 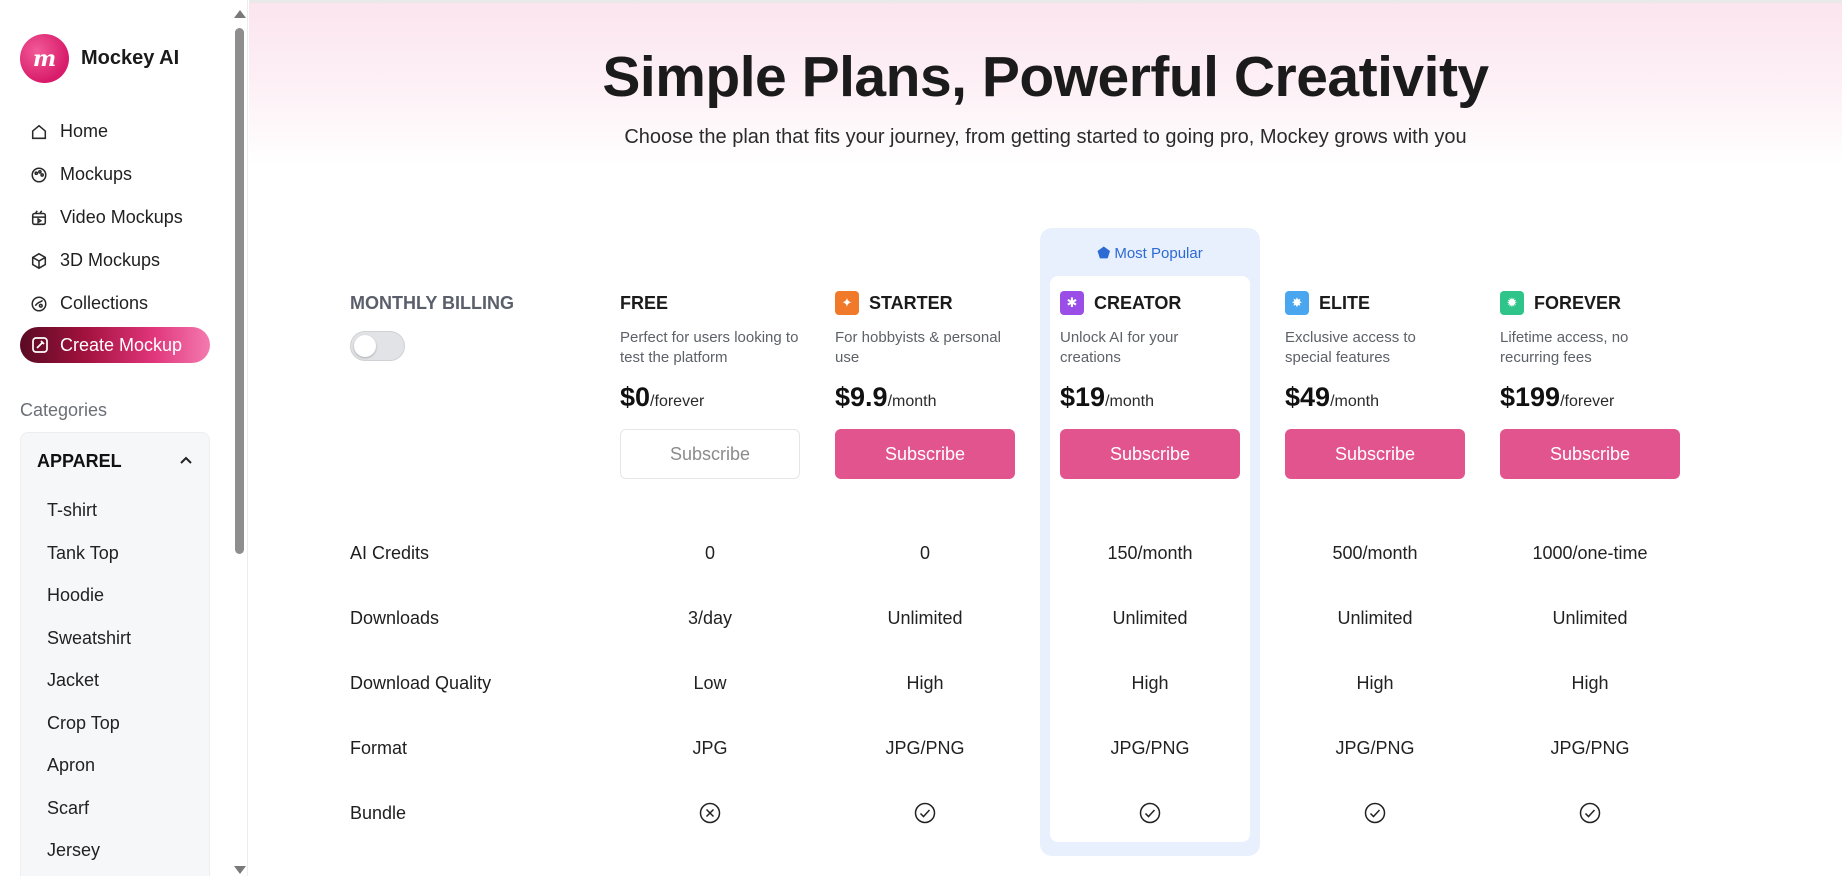 I want to click on category-item: Jacket, so click(x=115, y=680).